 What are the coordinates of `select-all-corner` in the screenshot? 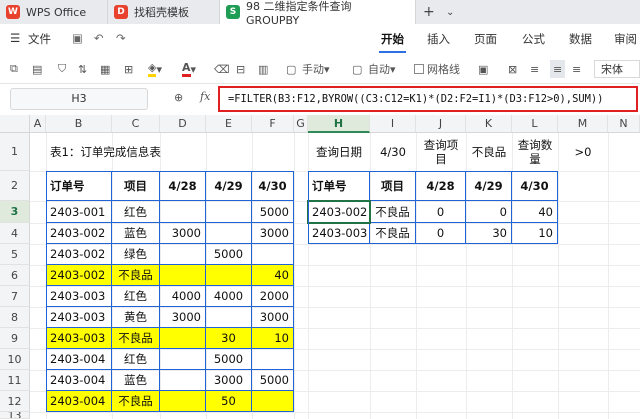 It's located at (15, 124).